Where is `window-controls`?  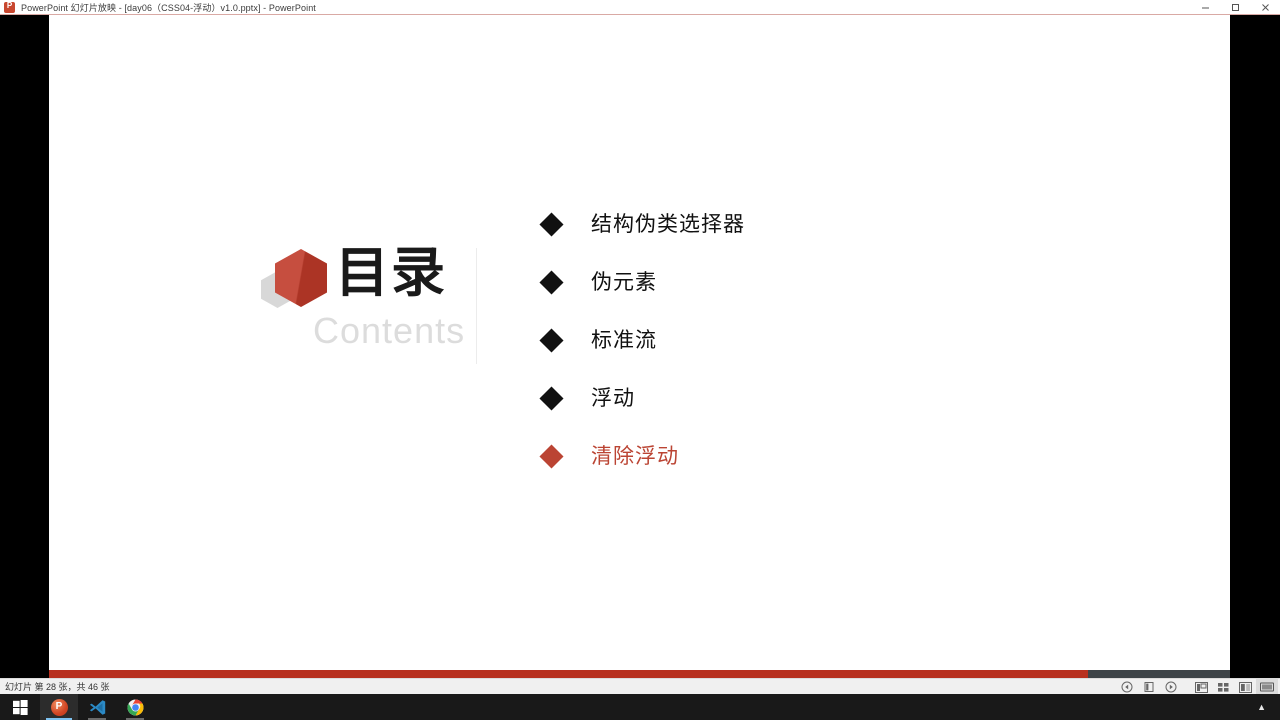
window-controls is located at coordinates (1235, 7).